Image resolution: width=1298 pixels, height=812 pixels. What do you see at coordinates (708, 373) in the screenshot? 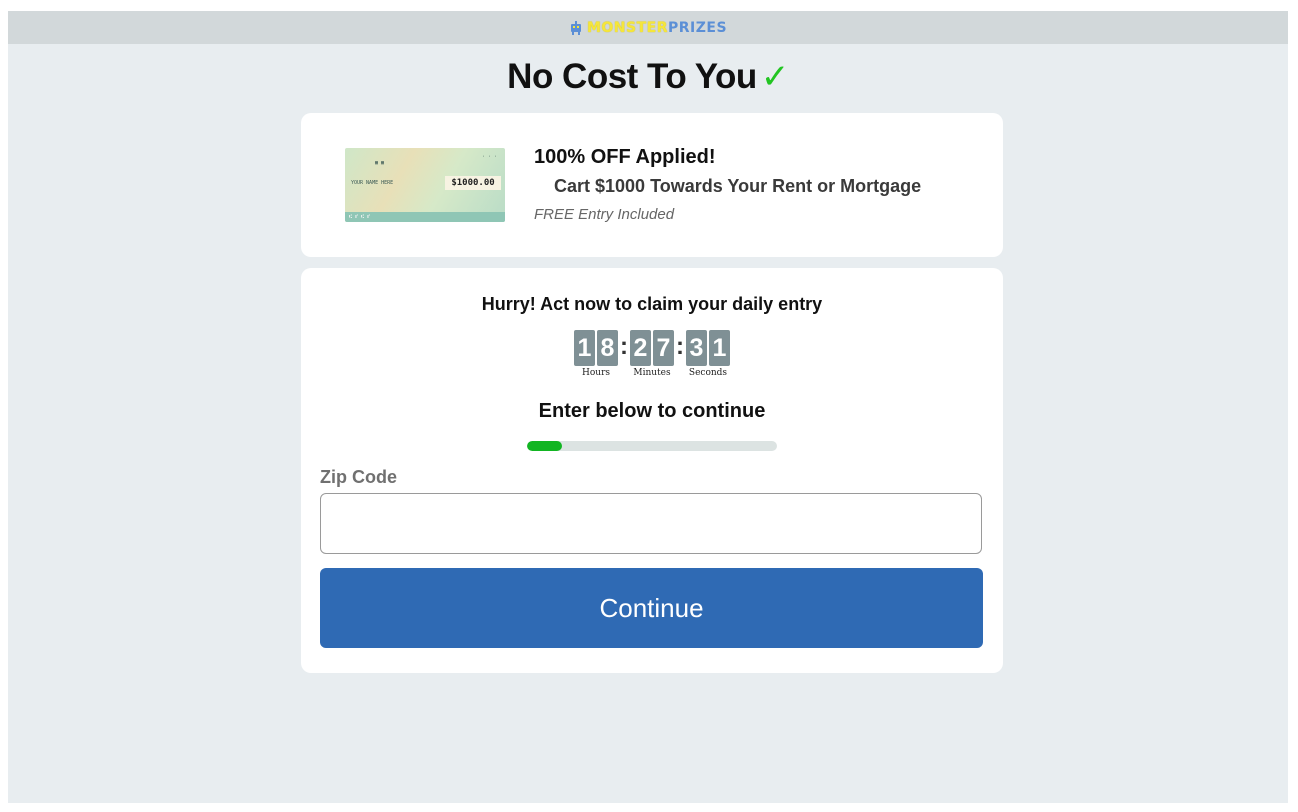
I see `seconds-label: Seconds` at bounding box center [708, 373].